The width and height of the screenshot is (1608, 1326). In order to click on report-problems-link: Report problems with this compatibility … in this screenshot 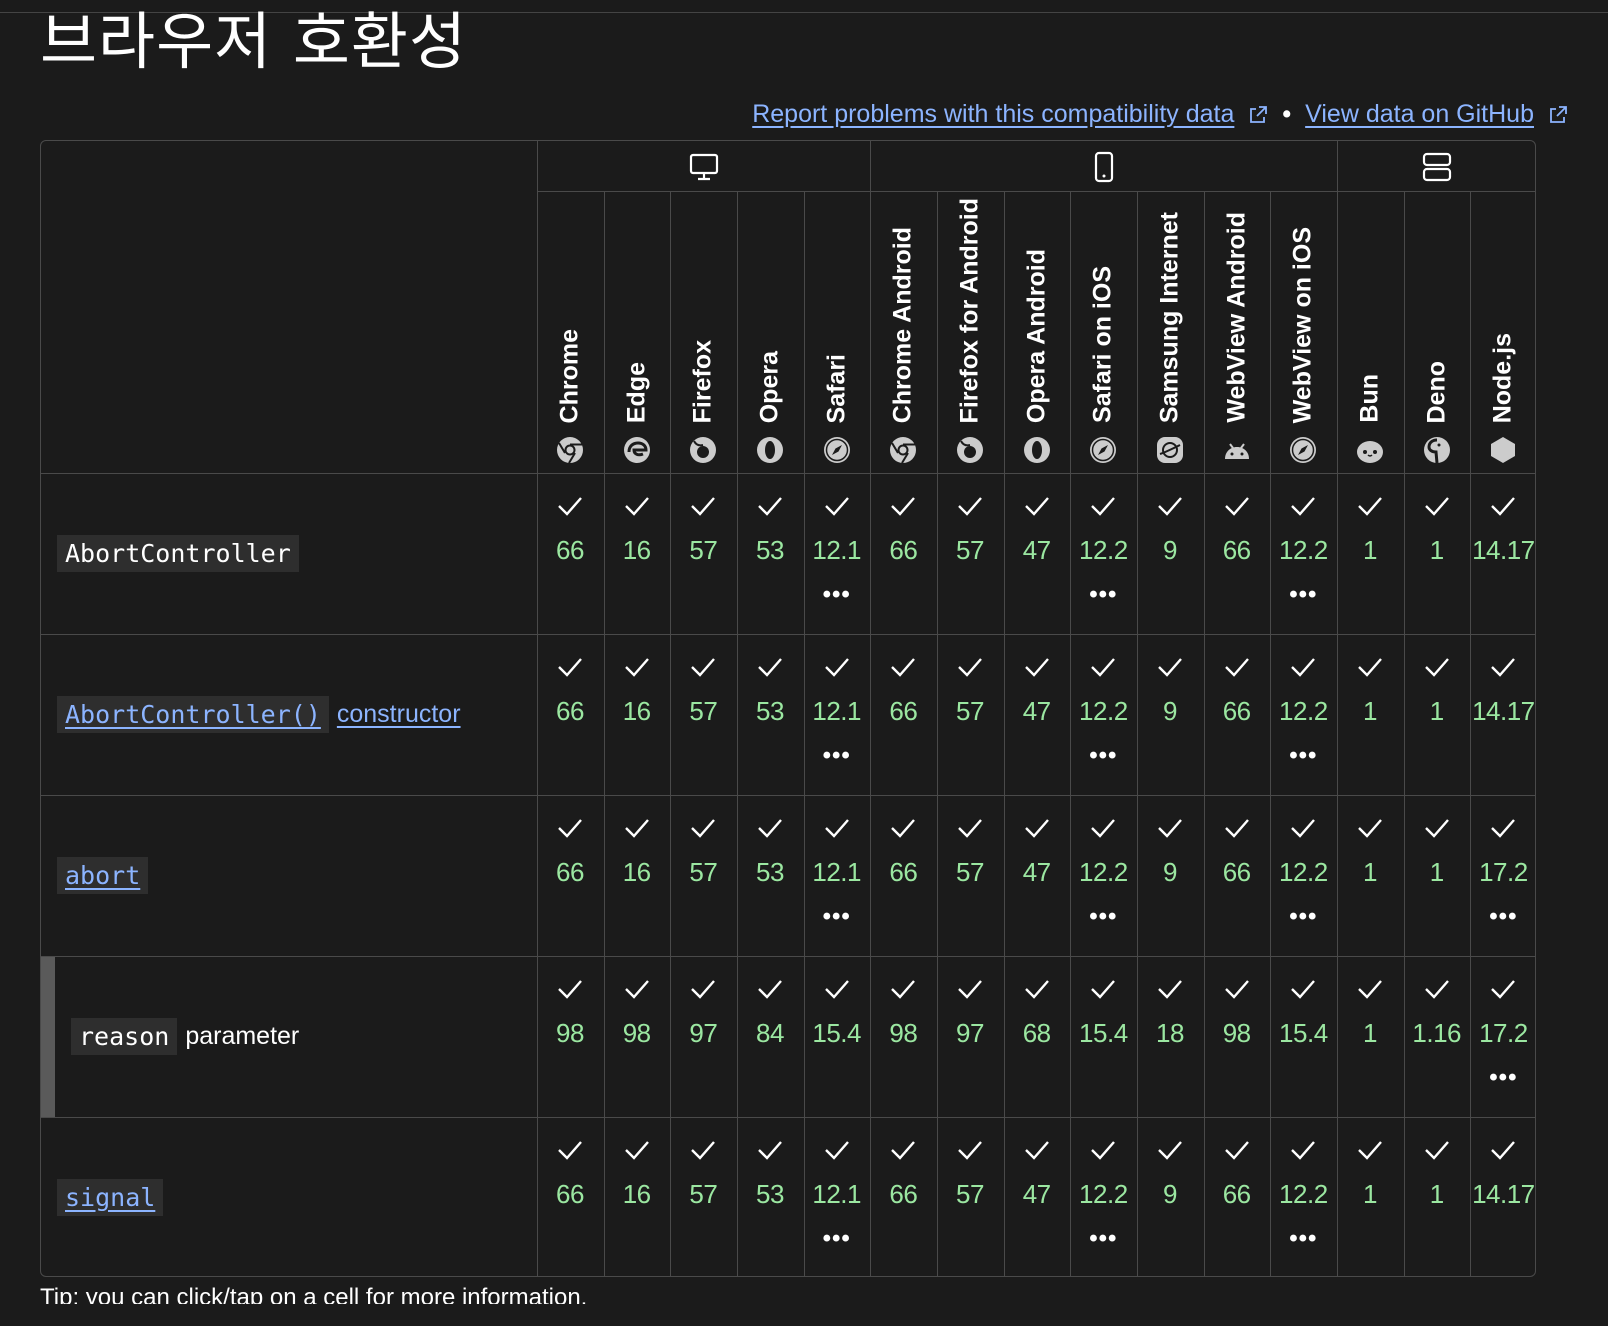, I will do `click(993, 114)`.